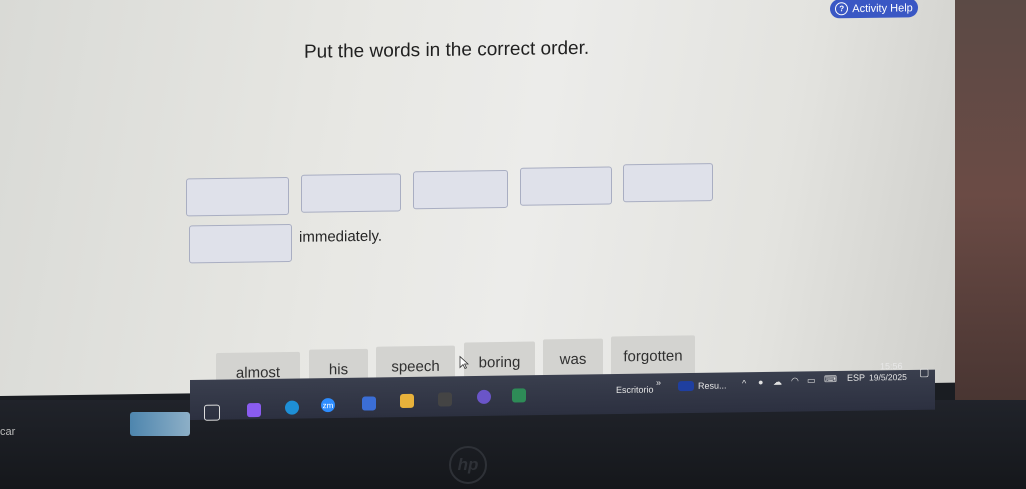 This screenshot has width=1026, height=489. I want to click on news-widget-icon, so click(686, 386).